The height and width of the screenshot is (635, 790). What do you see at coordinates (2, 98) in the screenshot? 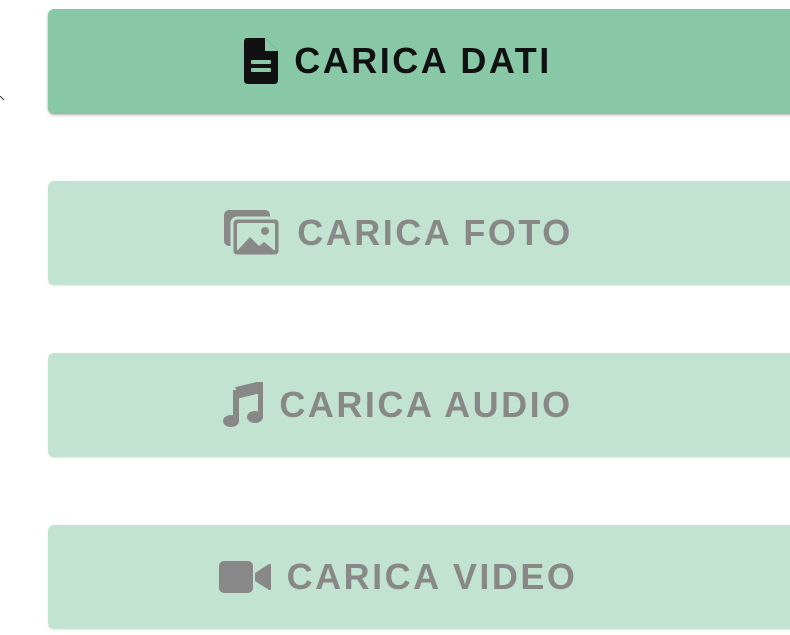
I see `edge-mark` at bounding box center [2, 98].